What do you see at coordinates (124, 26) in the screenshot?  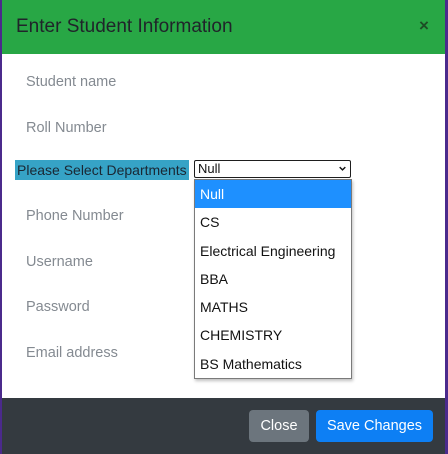 I see `modal-title: Enter Student Information` at bounding box center [124, 26].